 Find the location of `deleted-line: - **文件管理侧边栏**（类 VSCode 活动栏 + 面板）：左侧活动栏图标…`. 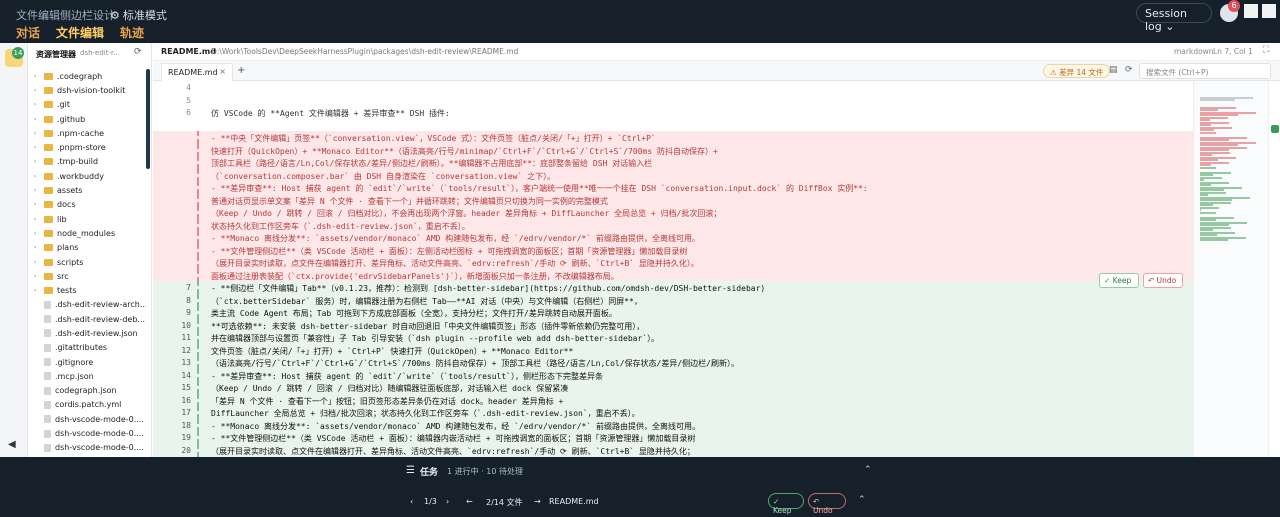

deleted-line: - **文件管理侧边栏**（类 VSCode 活动栏 + 面板）：左侧活动栏图标… is located at coordinates (673, 250).